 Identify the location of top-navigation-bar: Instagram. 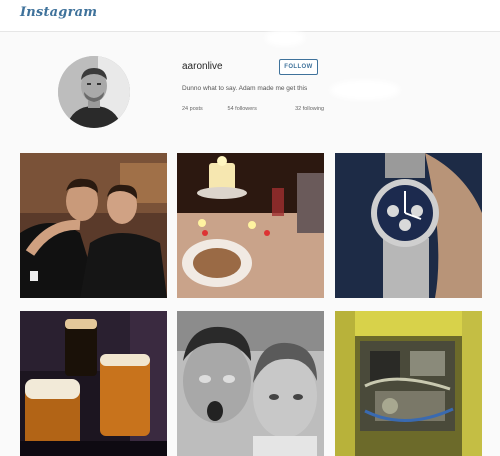
(250, 16).